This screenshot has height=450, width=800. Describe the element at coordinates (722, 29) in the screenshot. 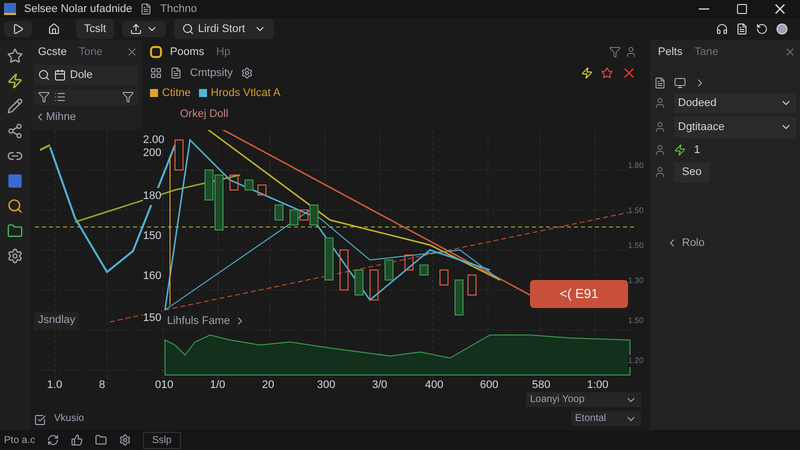

I see `headset-icon` at that location.